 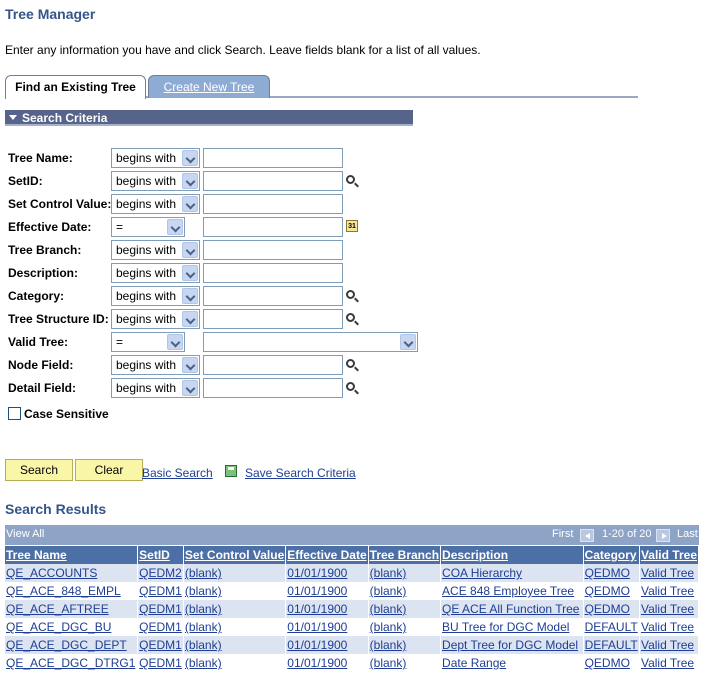 What do you see at coordinates (155, 319) in the screenshot?
I see `tree-structure-id-operator-select: begins with` at bounding box center [155, 319].